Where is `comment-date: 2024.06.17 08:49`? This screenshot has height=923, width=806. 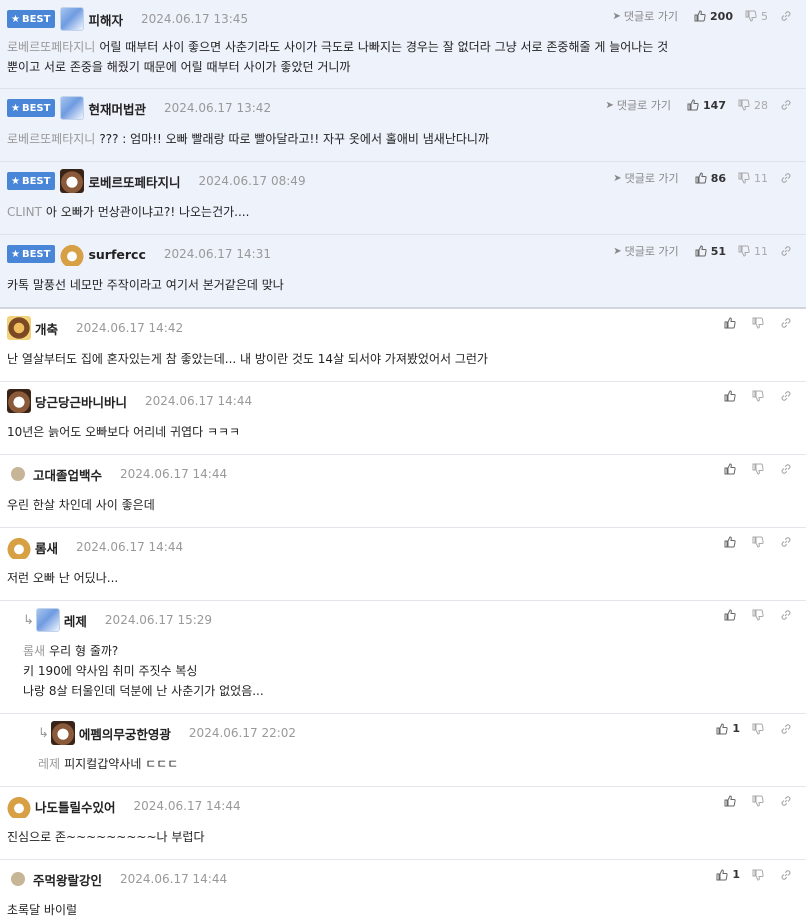 comment-date: 2024.06.17 08:49 is located at coordinates (252, 181).